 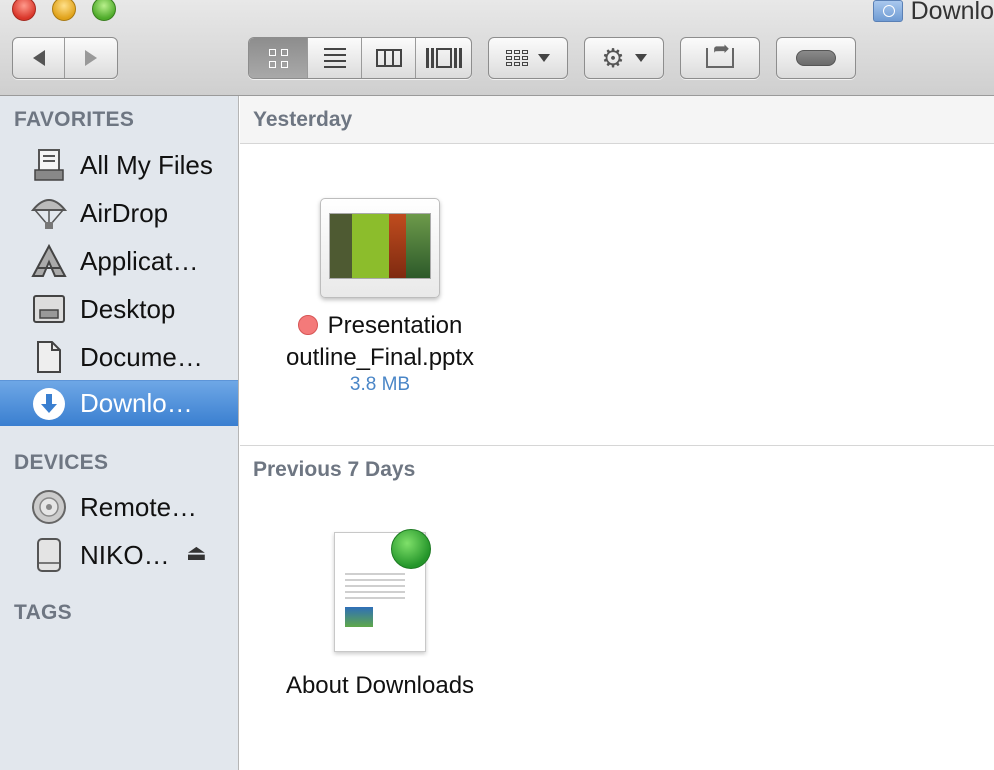 I want to click on column-view-icon, so click(x=388, y=58).